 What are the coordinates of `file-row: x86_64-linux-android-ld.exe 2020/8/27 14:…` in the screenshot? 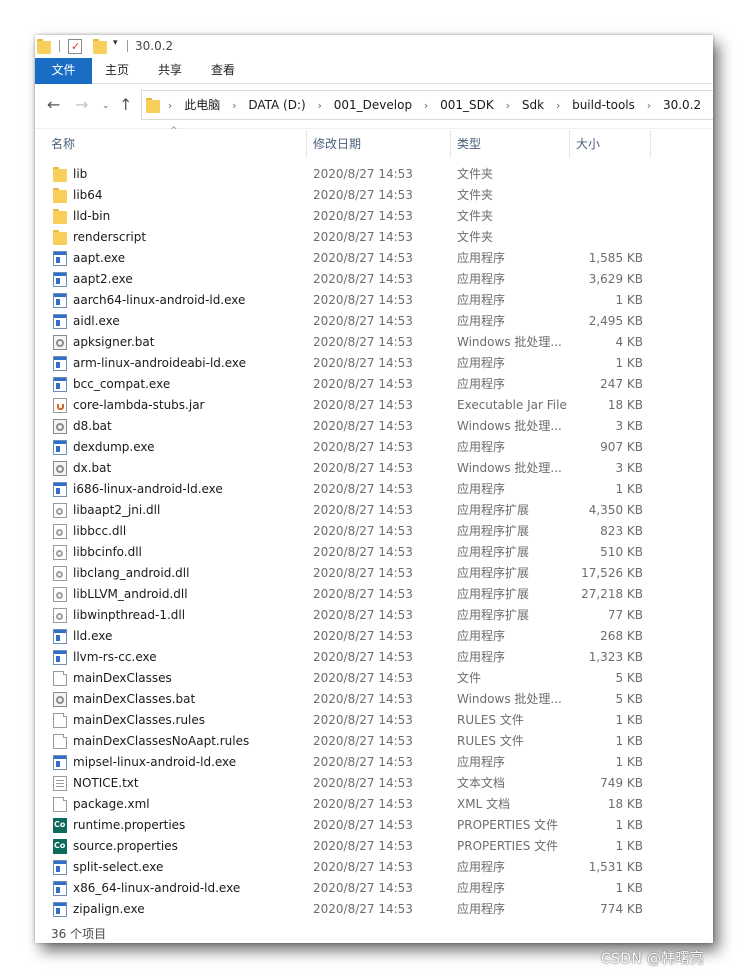 It's located at (374, 888).